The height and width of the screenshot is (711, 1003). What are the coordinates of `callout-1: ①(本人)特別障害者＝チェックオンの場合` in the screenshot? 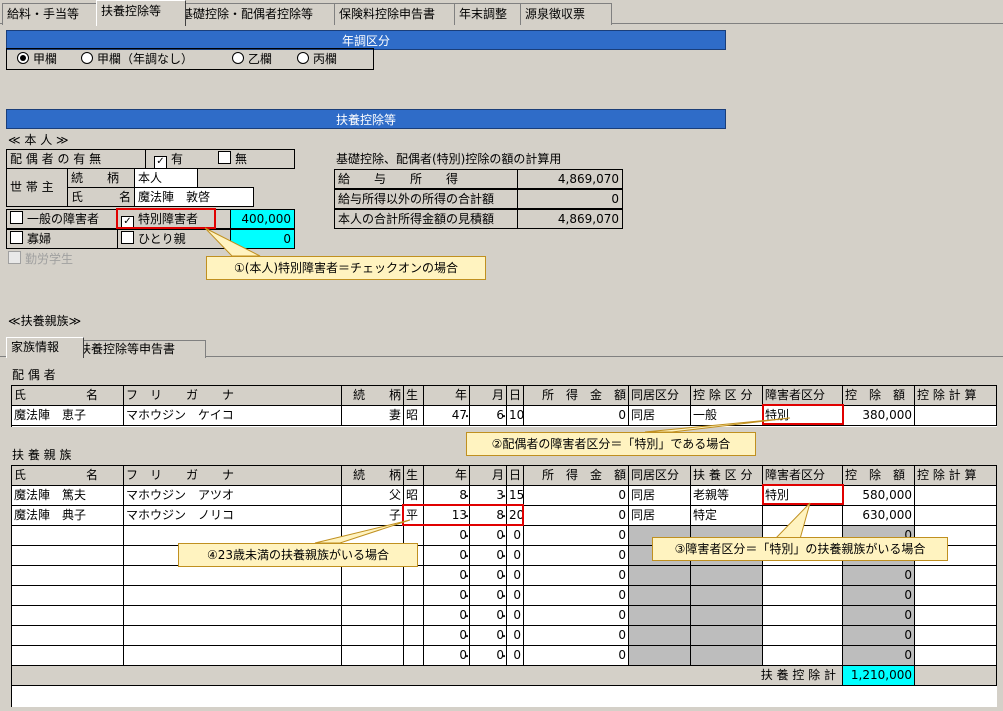 It's located at (346, 268).